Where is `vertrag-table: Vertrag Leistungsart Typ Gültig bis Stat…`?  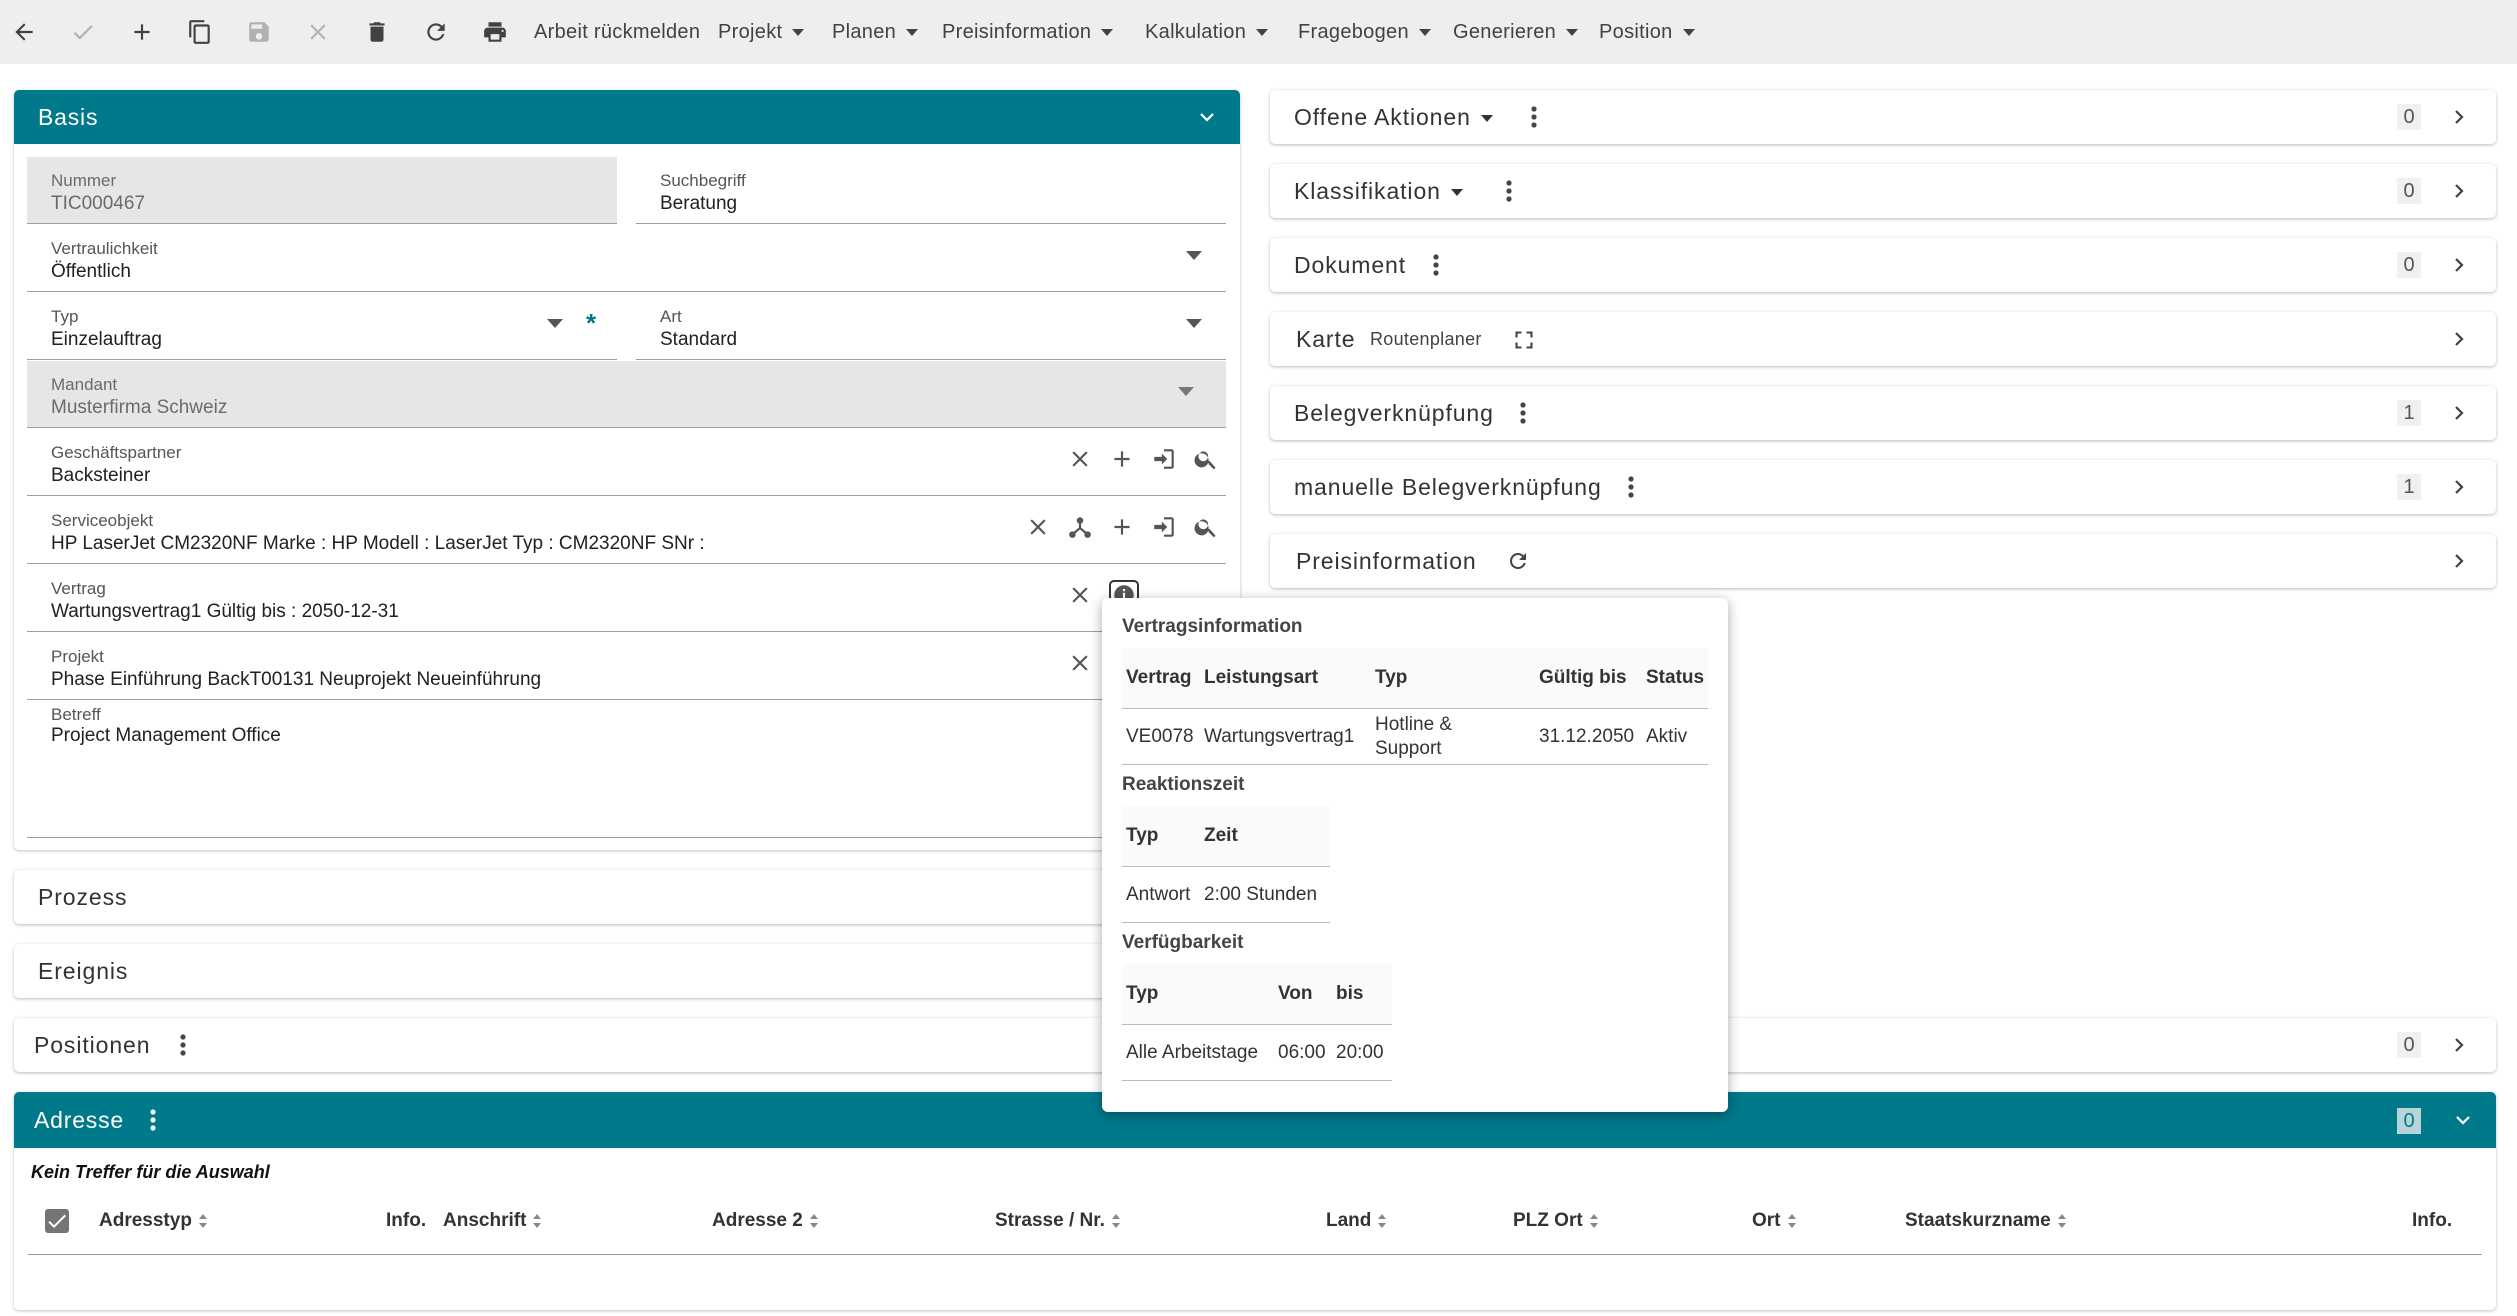 vertrag-table: Vertrag Leistungsart Typ Gültig bis Stat… is located at coordinates (1415, 706).